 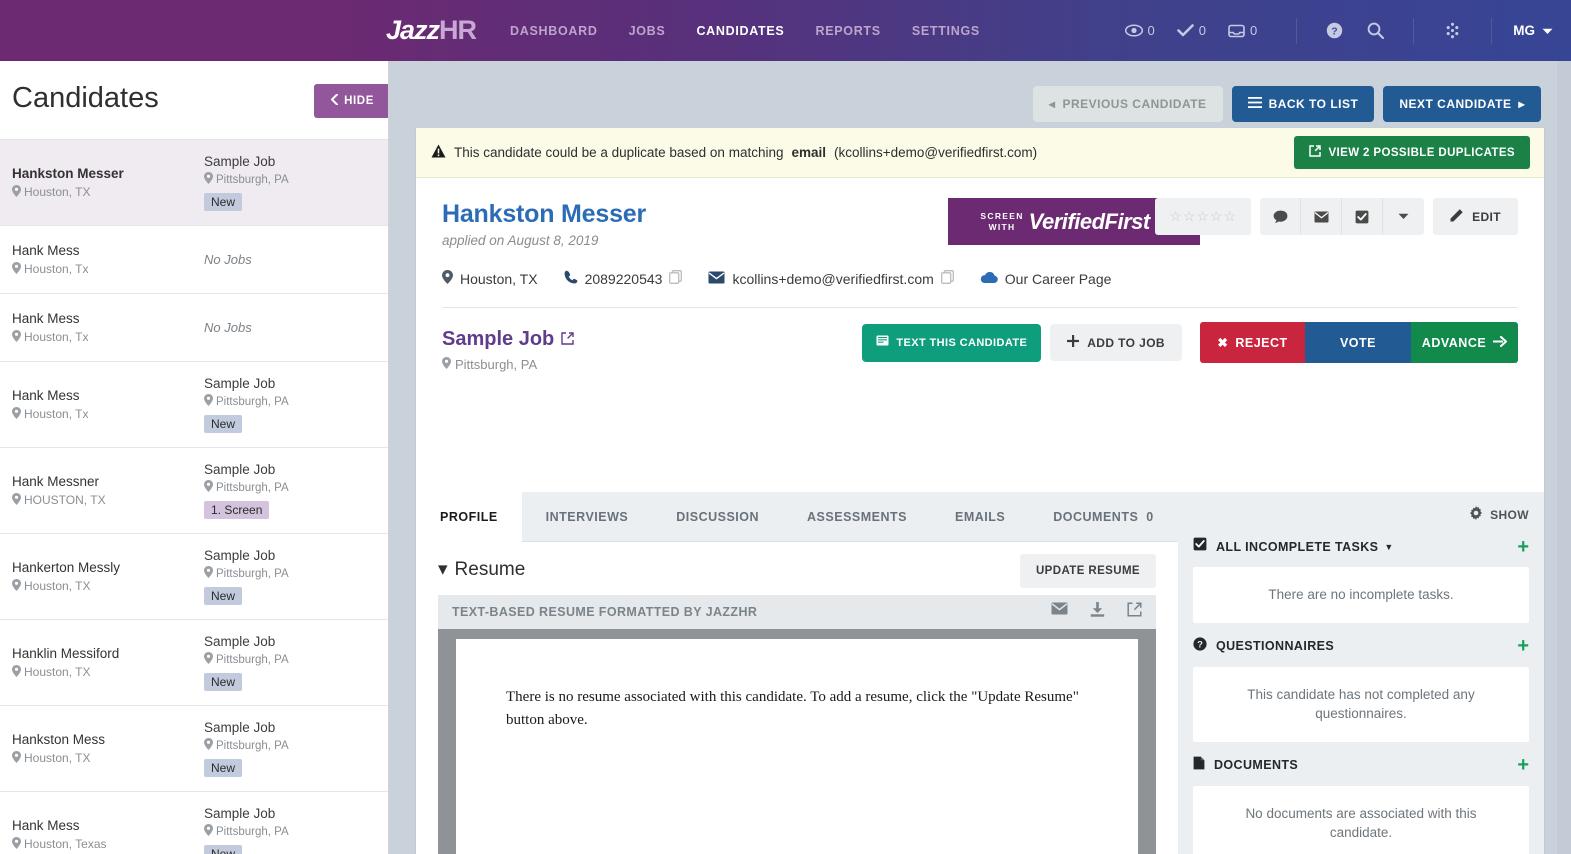 I want to click on search-icon, so click(x=1376, y=30).